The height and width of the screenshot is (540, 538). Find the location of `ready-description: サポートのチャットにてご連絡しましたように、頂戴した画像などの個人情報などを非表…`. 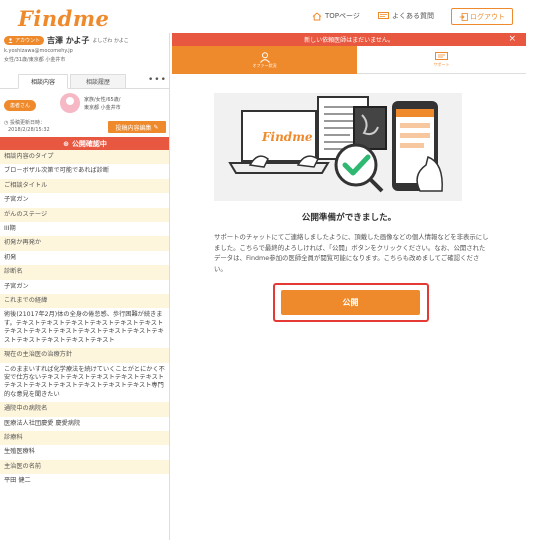

ready-description: サポートのチャットにてご連絡しましたように、頂戴した画像などの個人情報などを非表… is located at coordinates (351, 253).